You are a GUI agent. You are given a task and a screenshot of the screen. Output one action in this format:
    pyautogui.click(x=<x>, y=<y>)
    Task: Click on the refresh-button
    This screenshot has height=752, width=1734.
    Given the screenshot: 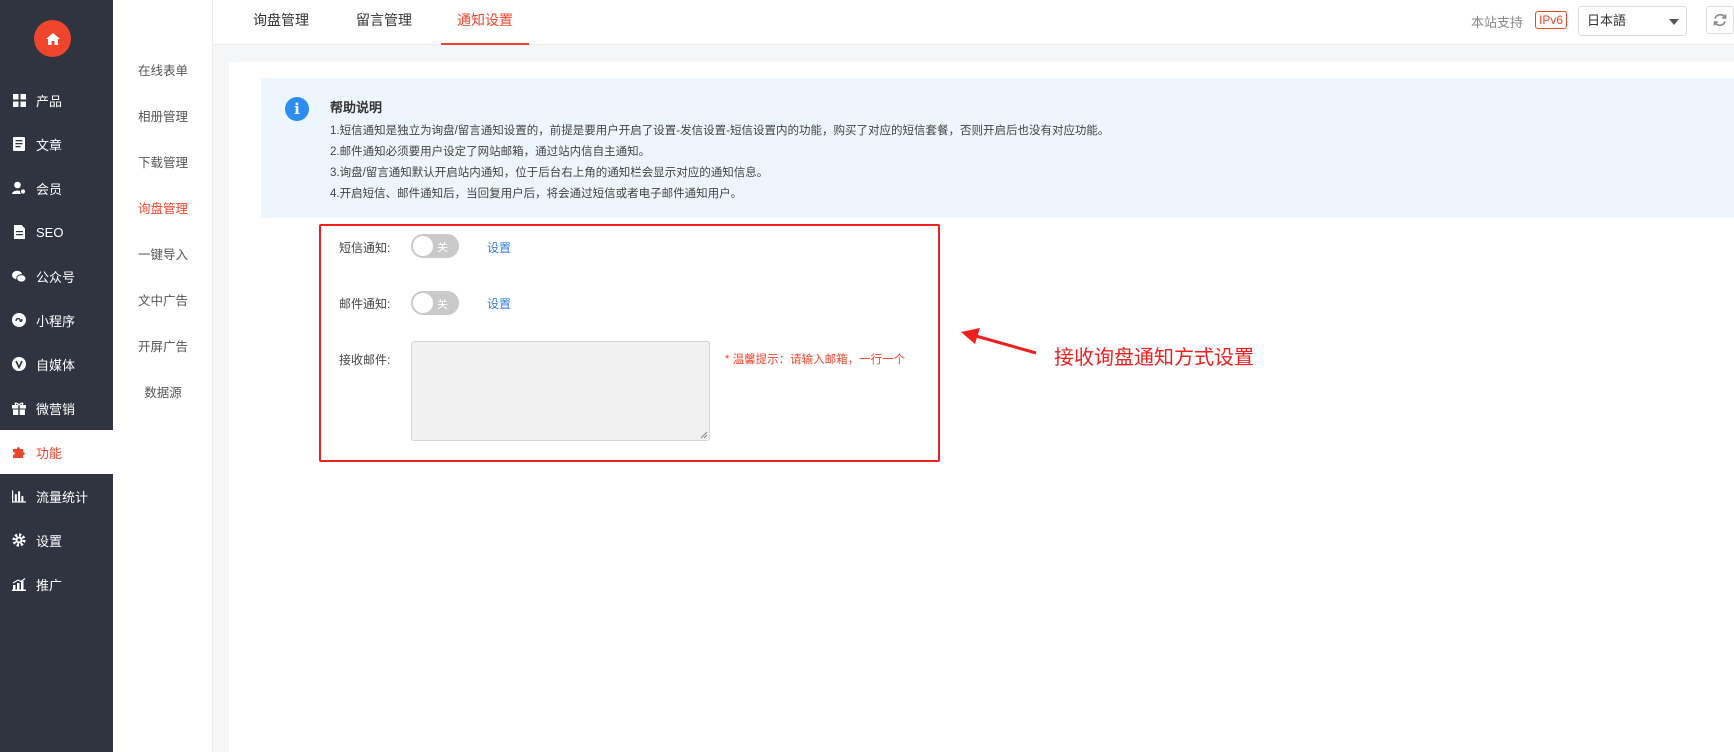 What is the action you would take?
    pyautogui.click(x=1720, y=20)
    